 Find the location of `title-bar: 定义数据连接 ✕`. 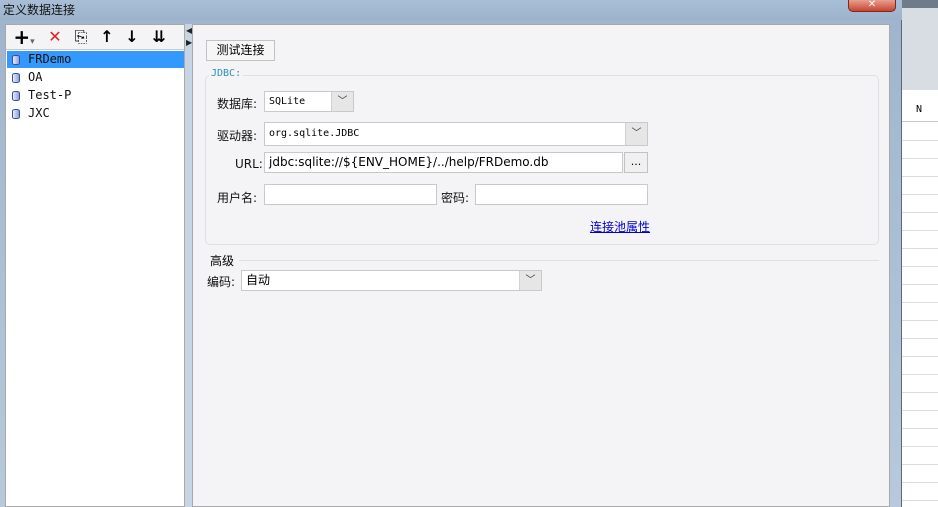

title-bar: 定义数据连接 ✕ is located at coordinates (451, 10).